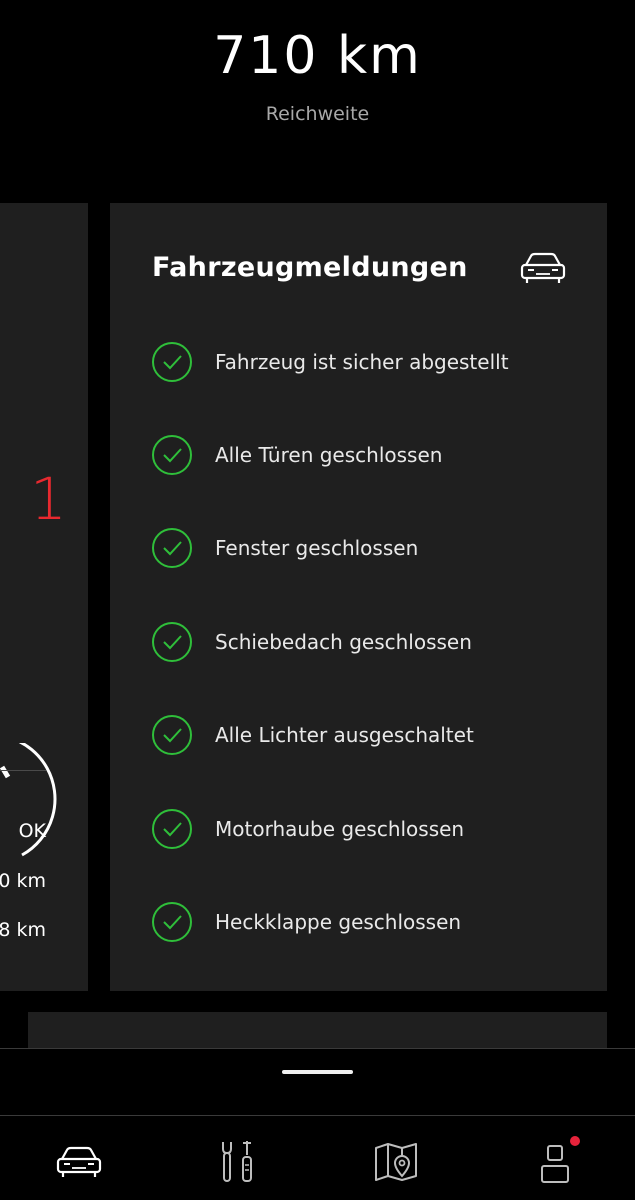 The width and height of the screenshot is (635, 1200). Describe the element at coordinates (48, 499) in the screenshot. I see `warning-count: 1` at that location.